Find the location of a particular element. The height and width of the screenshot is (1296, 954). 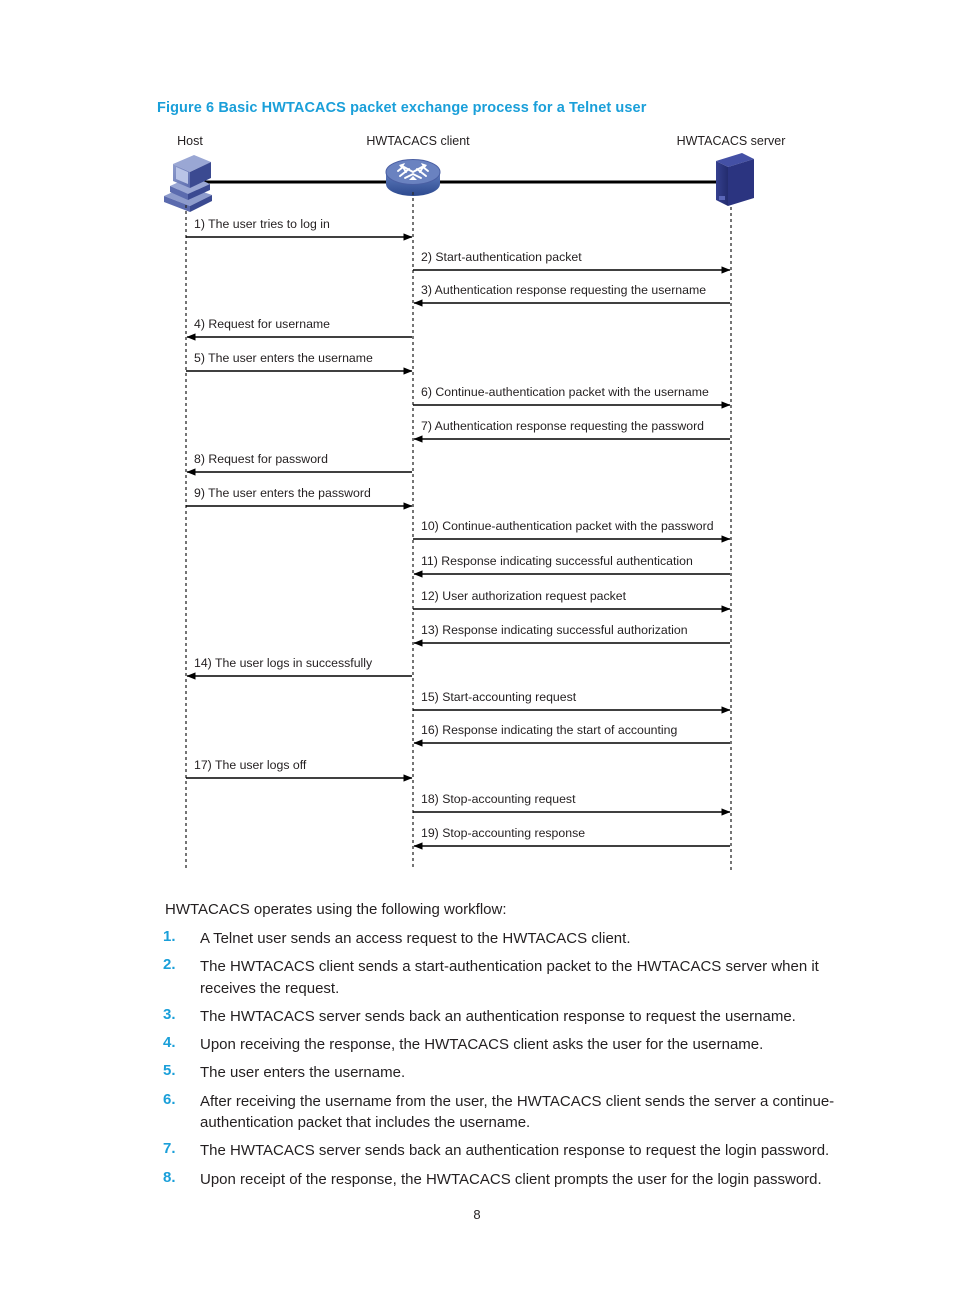

workflow-step-number: 5. is located at coordinates (169, 1071).